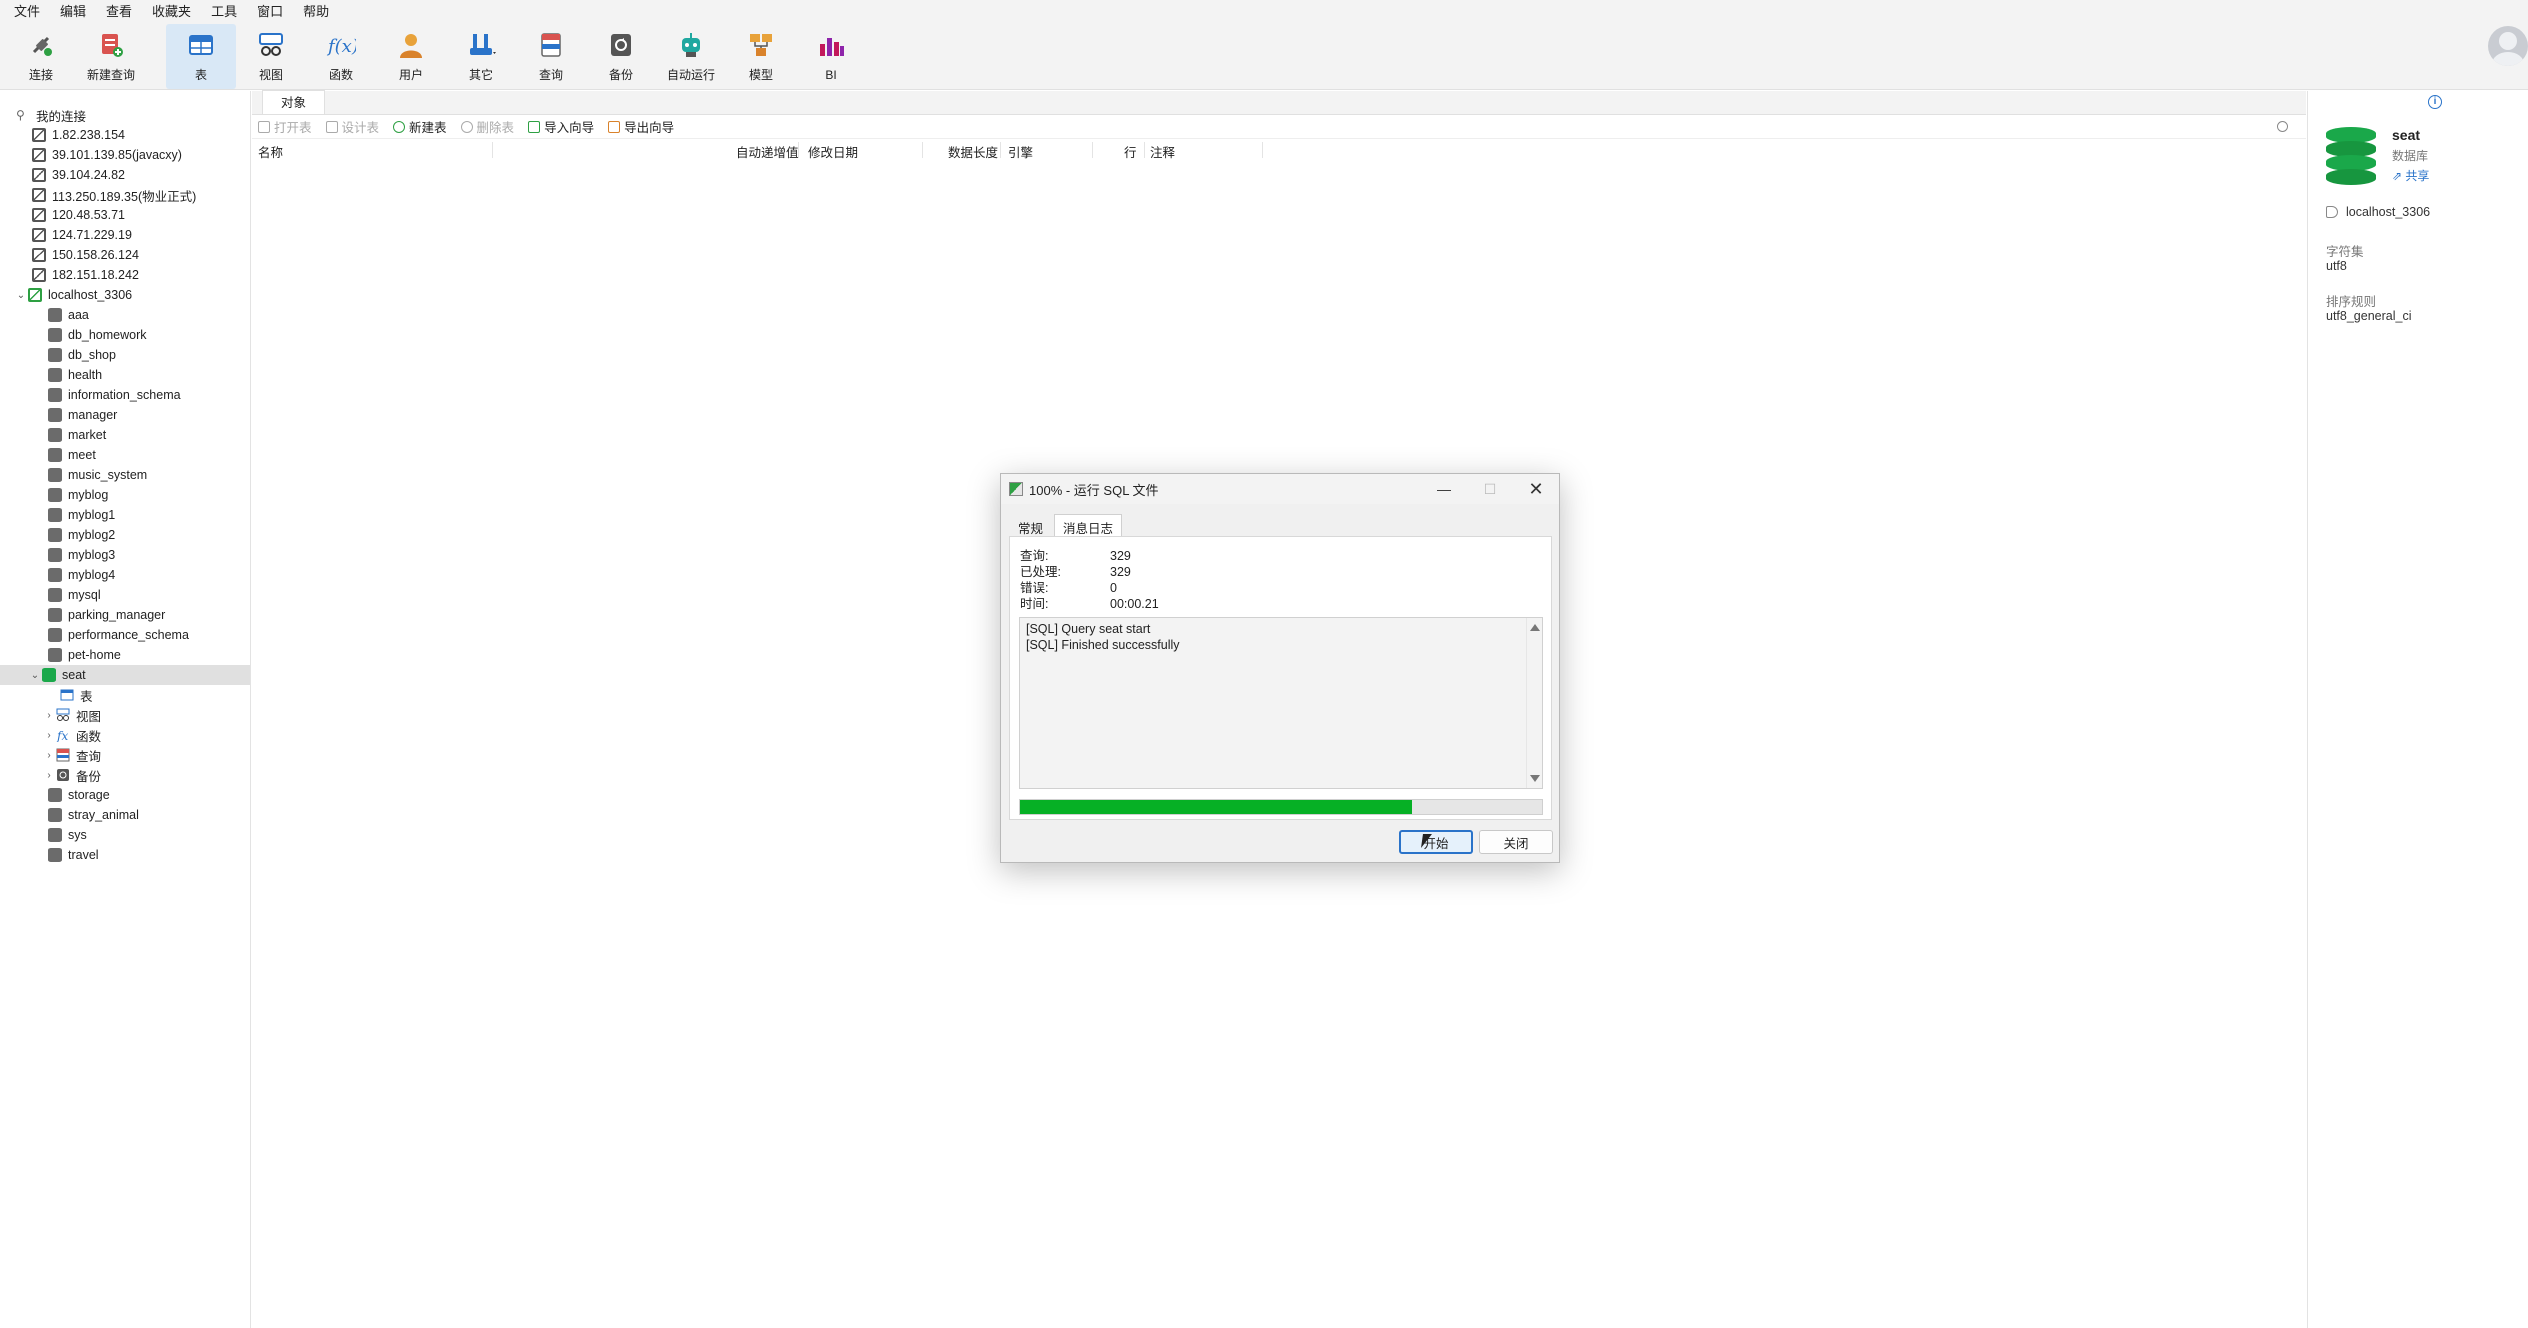 This screenshot has width=2528, height=1328. What do you see at coordinates (767, 151) in the screenshot?
I see `col-auto-increment: 自动递增值` at bounding box center [767, 151].